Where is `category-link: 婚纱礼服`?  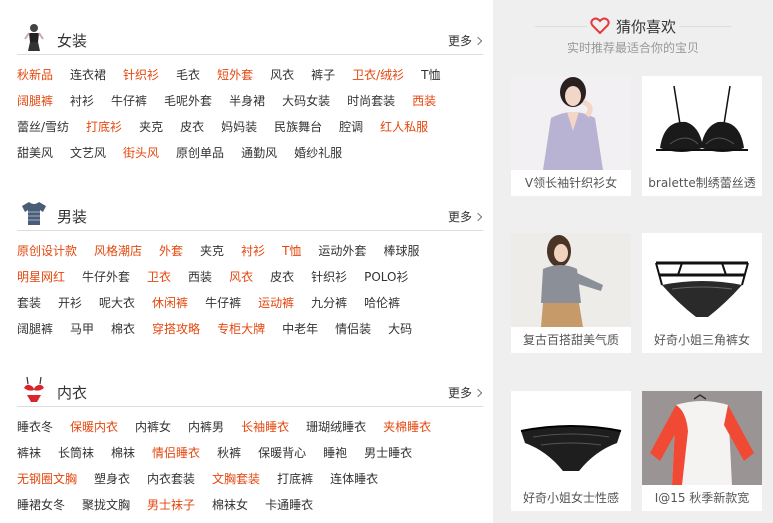 category-link: 婚纱礼服 is located at coordinates (318, 153).